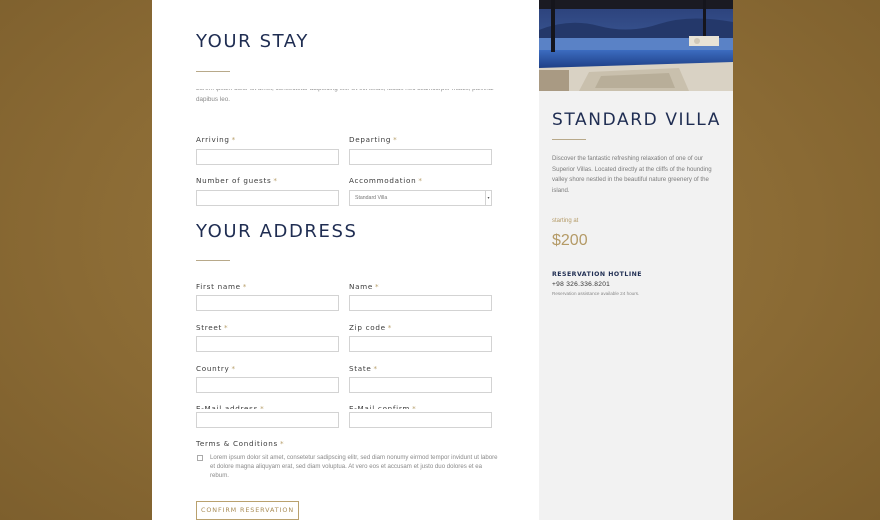  What do you see at coordinates (420, 157) in the screenshot?
I see `departing-date-input` at bounding box center [420, 157].